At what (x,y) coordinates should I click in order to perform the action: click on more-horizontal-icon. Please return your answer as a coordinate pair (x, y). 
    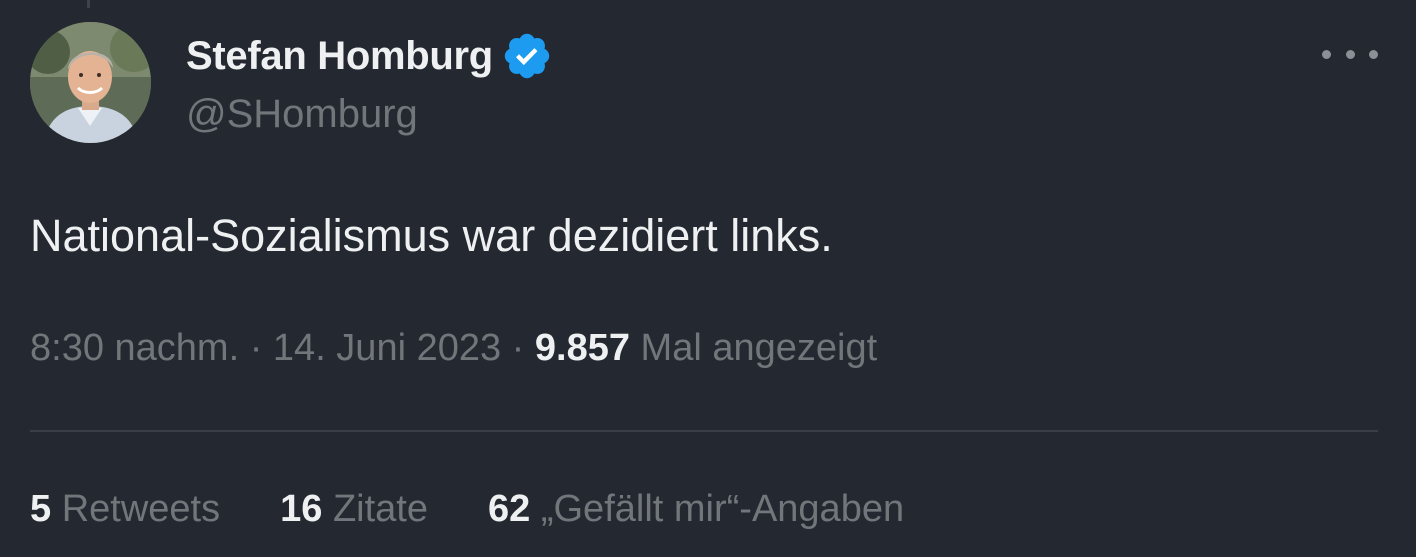
    Looking at the image, I should click on (1350, 54).